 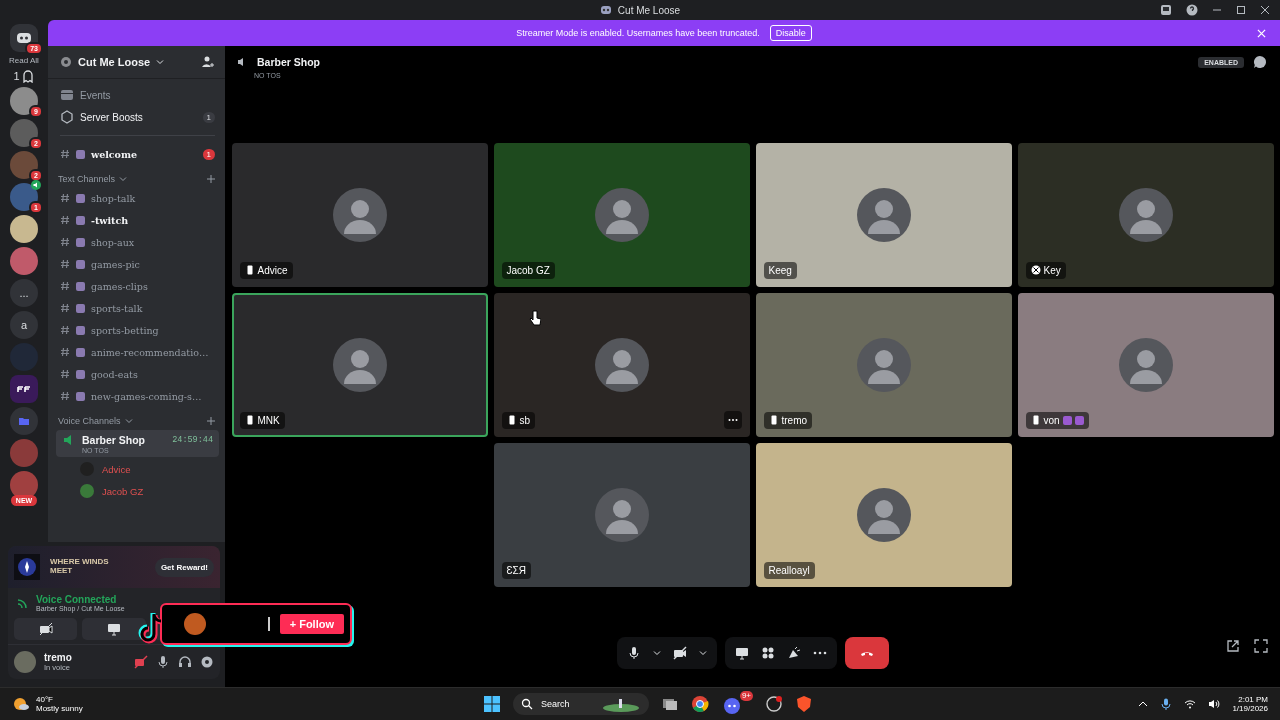 I want to click on start-icon, so click(x=492, y=704).